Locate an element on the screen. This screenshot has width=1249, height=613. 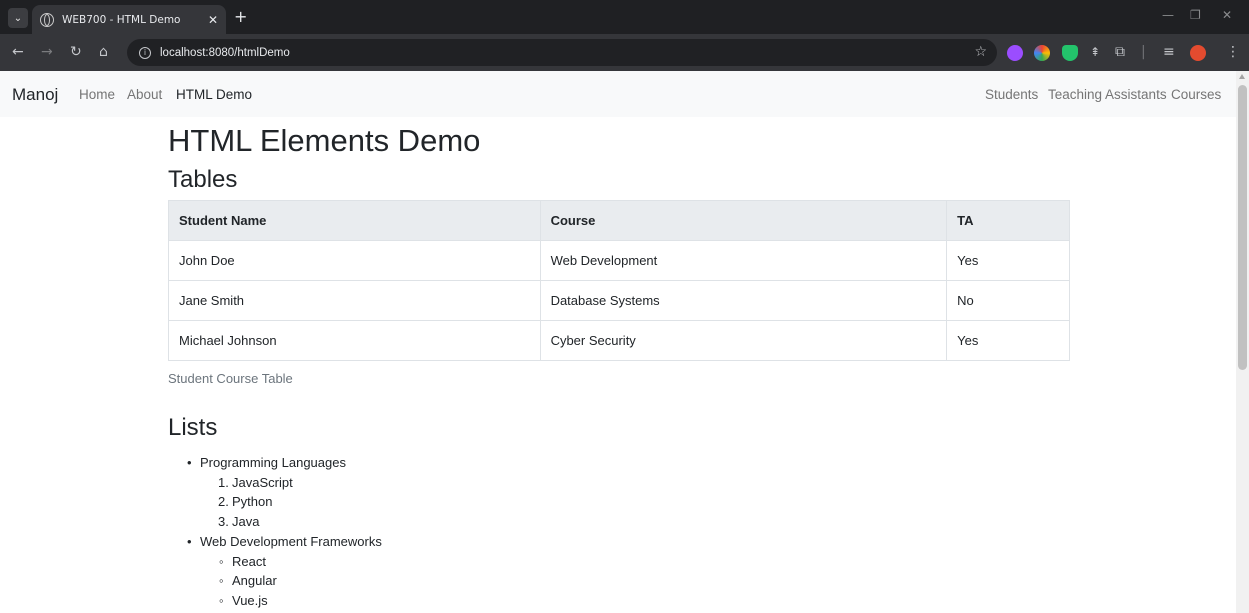
home-icon: ⌂ is located at coordinates (103, 52).